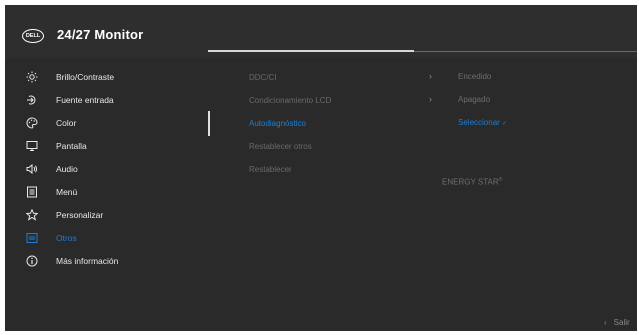  I want to click on brightness-icon, so click(32, 77).